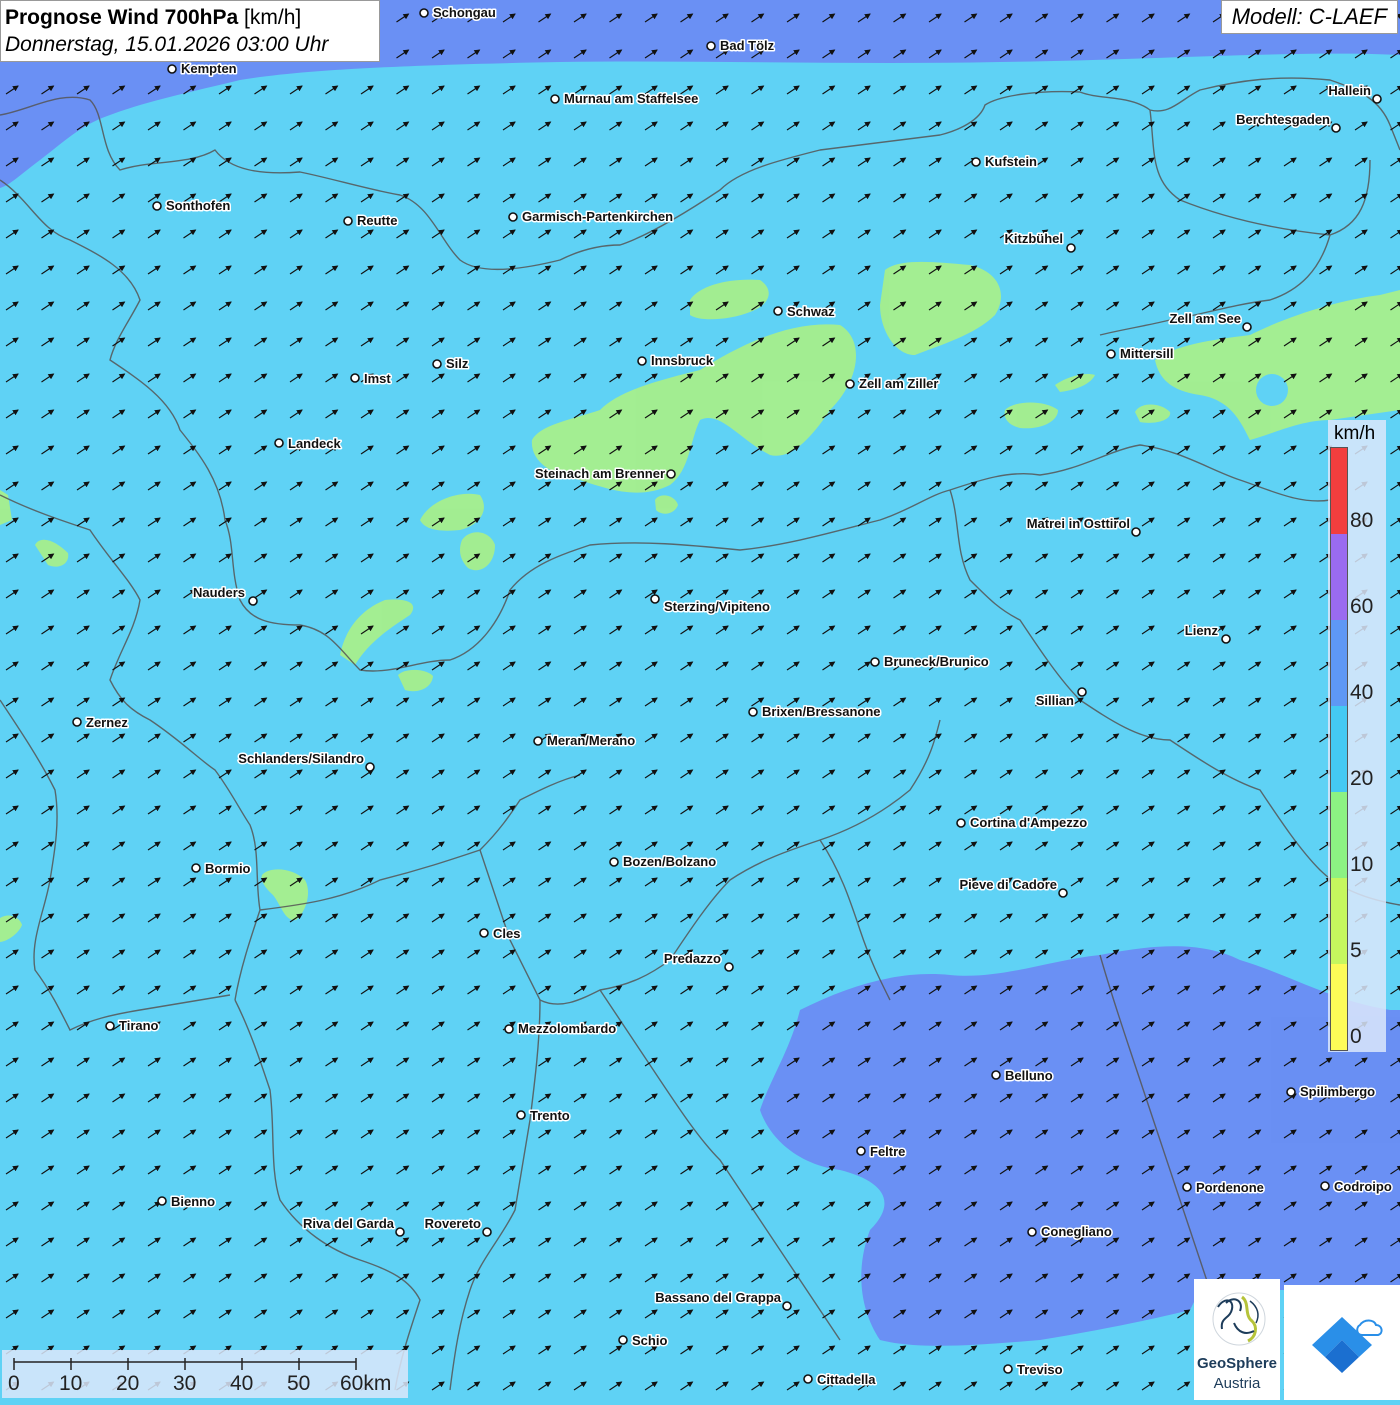 The width and height of the screenshot is (1400, 1405). What do you see at coordinates (550, 1115) in the screenshot?
I see `city-label: Trento` at bounding box center [550, 1115].